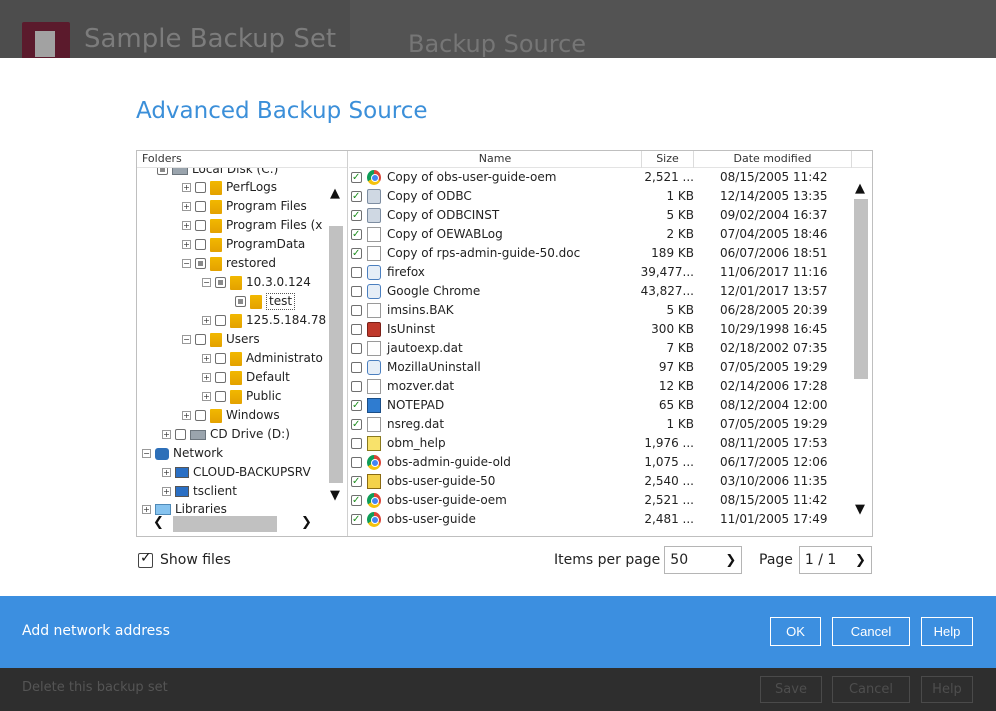 This screenshot has width=996, height=711. What do you see at coordinates (182, 453) in the screenshot?
I see `tree-item-network: − Network` at bounding box center [182, 453].